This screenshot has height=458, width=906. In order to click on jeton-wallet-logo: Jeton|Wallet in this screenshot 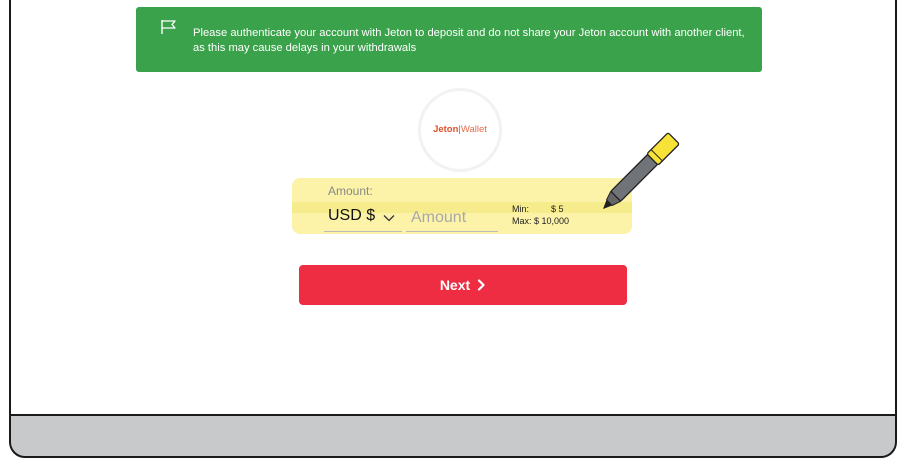, I will do `click(460, 130)`.